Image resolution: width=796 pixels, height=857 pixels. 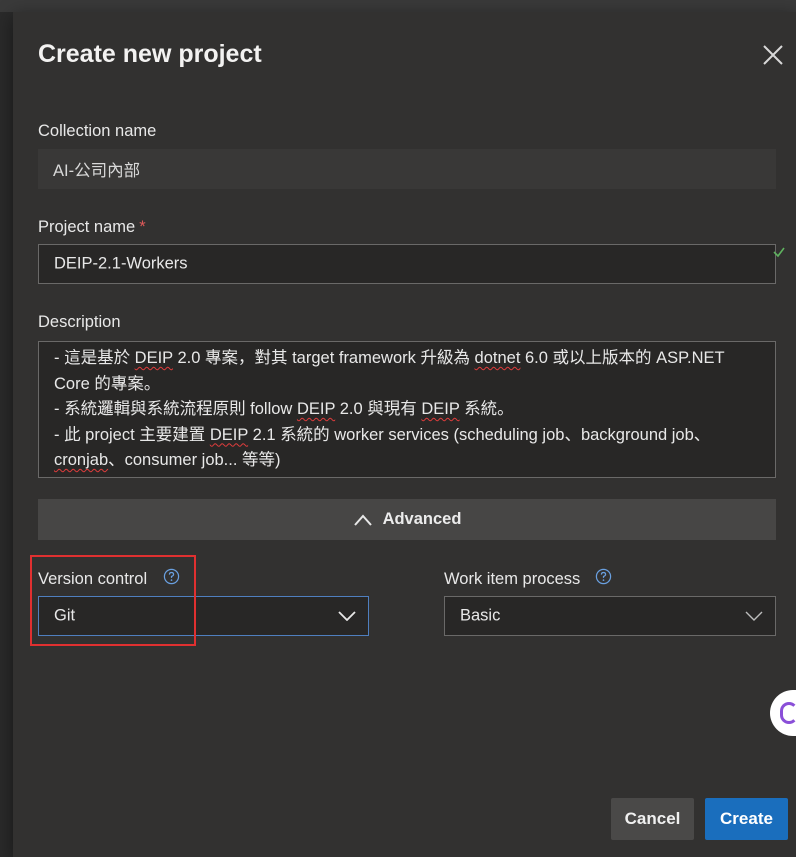 I want to click on work-item-process-label: Work item process, so click(x=512, y=579).